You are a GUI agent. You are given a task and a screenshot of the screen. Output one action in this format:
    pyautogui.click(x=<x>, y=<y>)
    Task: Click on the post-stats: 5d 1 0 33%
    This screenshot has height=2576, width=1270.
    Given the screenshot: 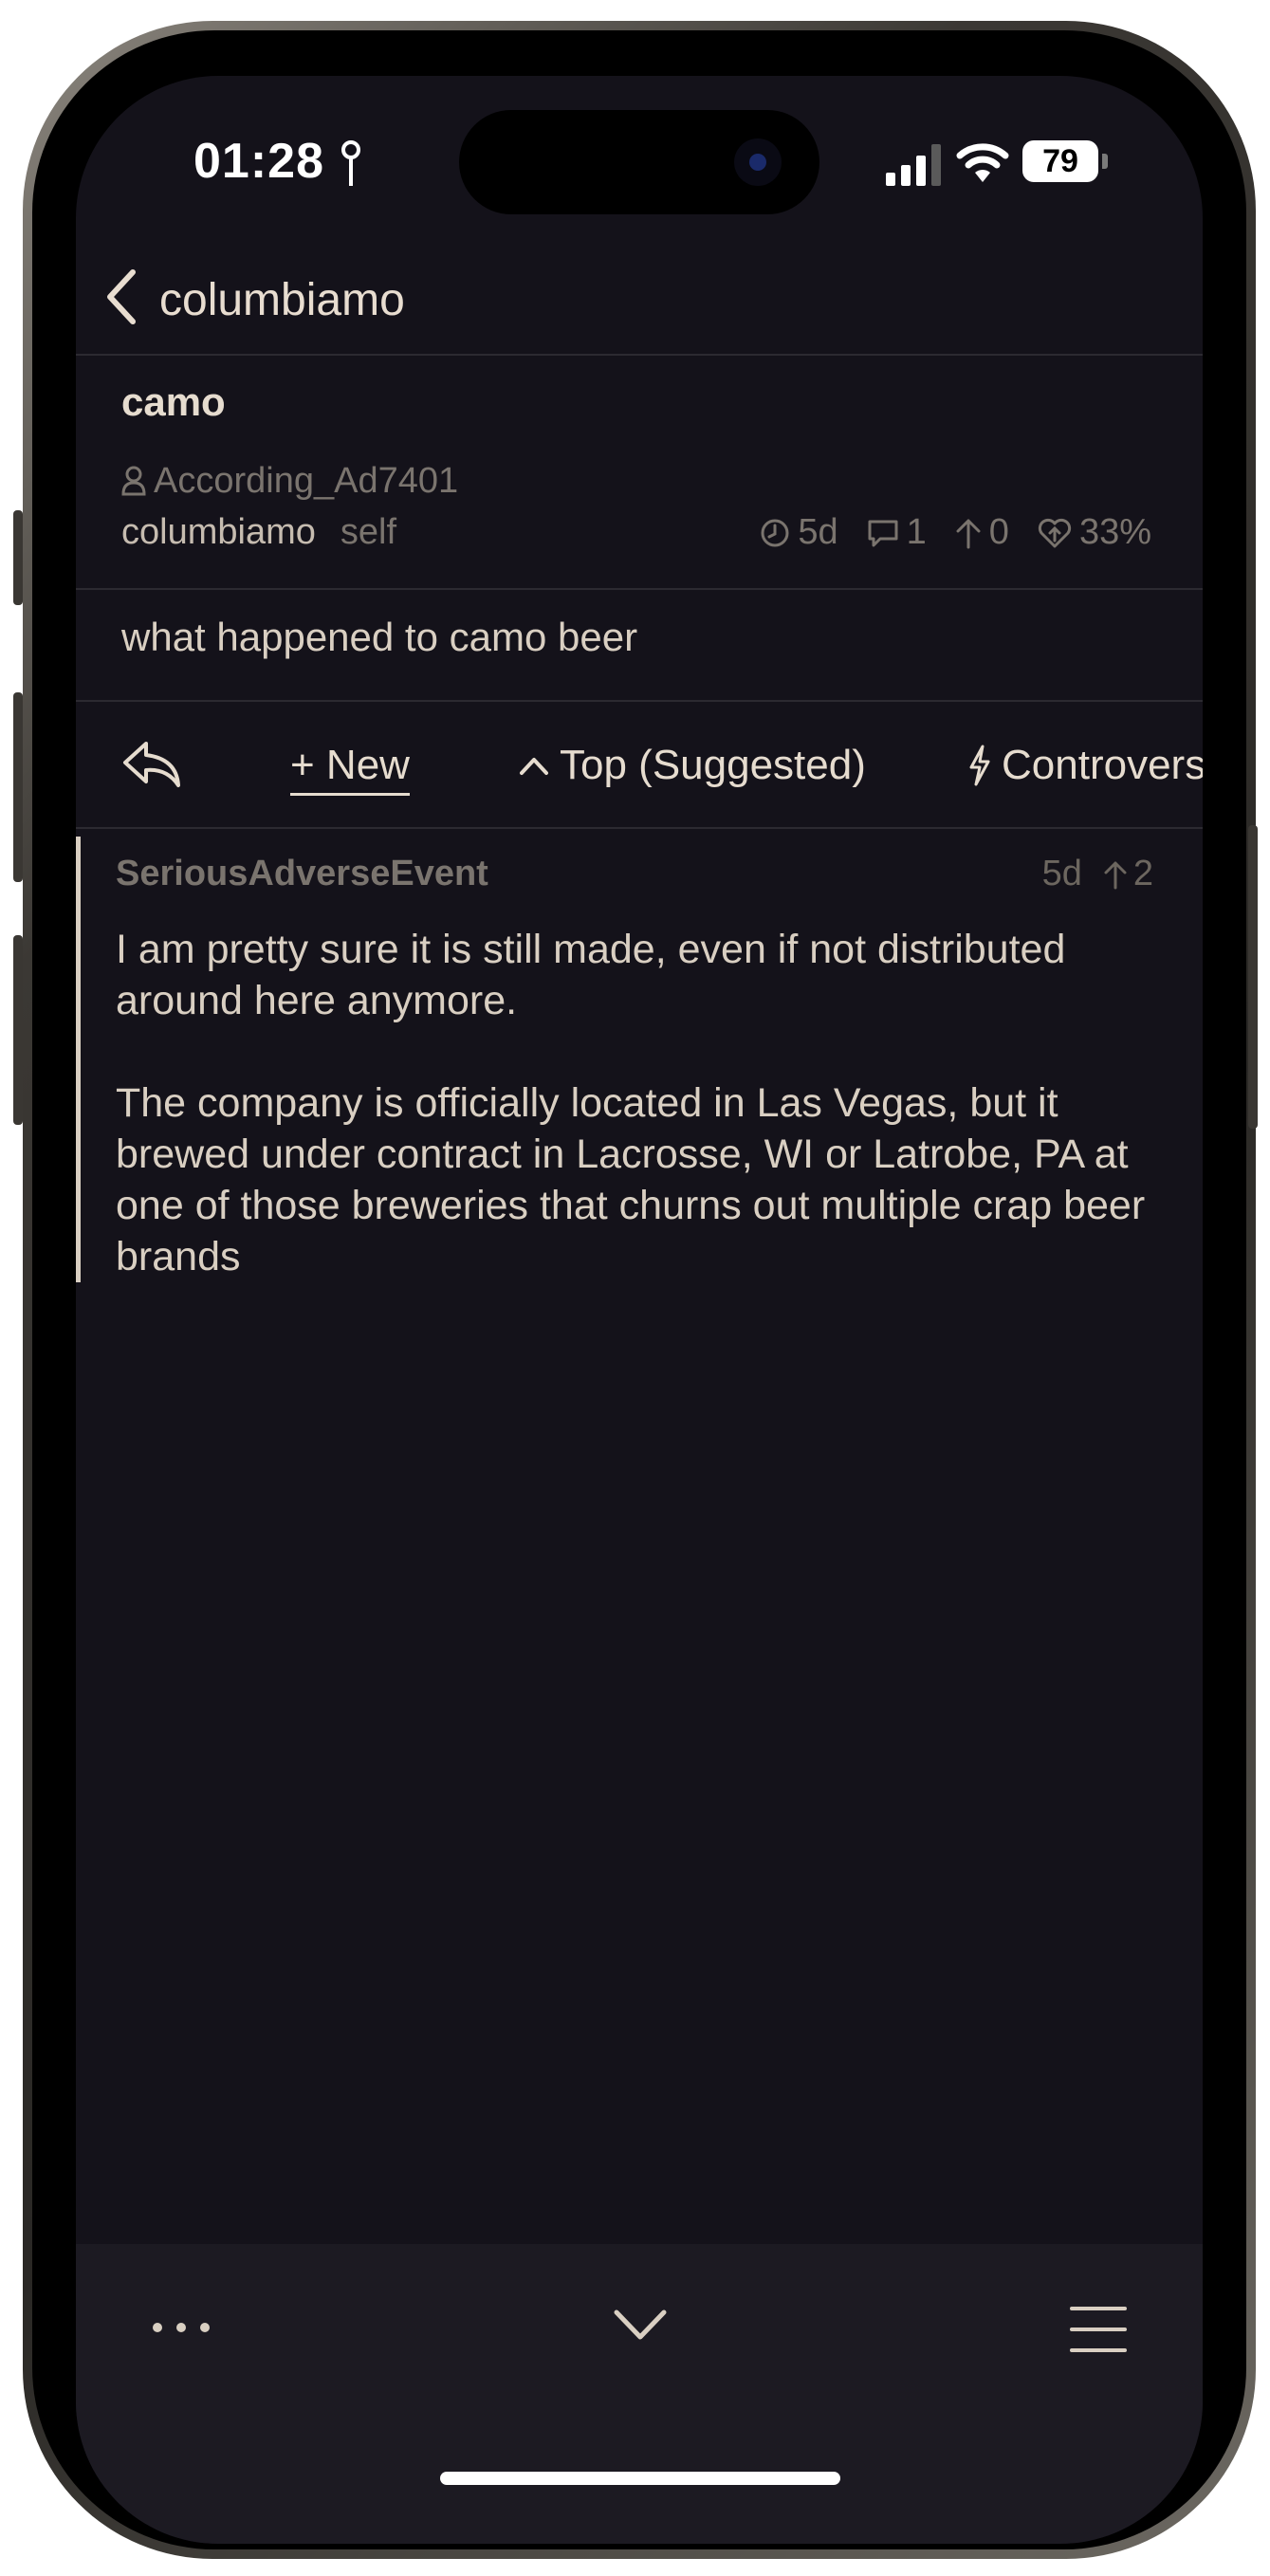 What is the action you would take?
    pyautogui.click(x=955, y=532)
    